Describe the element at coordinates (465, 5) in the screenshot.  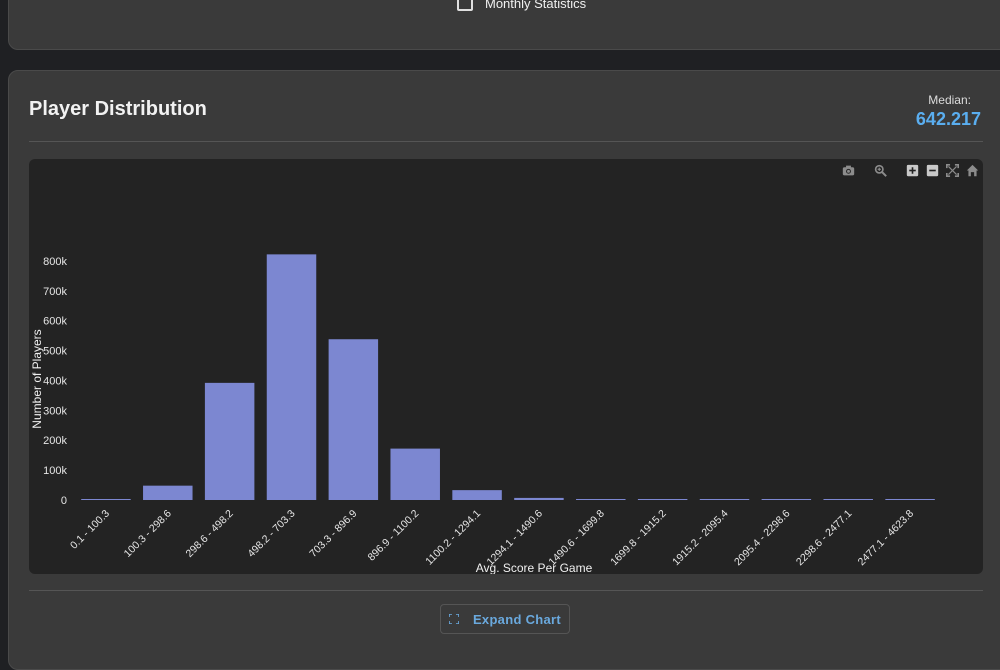
I see `monthly-statistics-checkbox` at that location.